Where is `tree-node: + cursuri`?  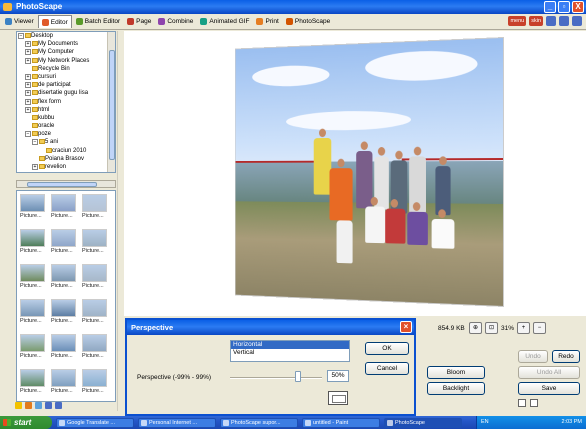 tree-node: + cursuri is located at coordinates (69, 77).